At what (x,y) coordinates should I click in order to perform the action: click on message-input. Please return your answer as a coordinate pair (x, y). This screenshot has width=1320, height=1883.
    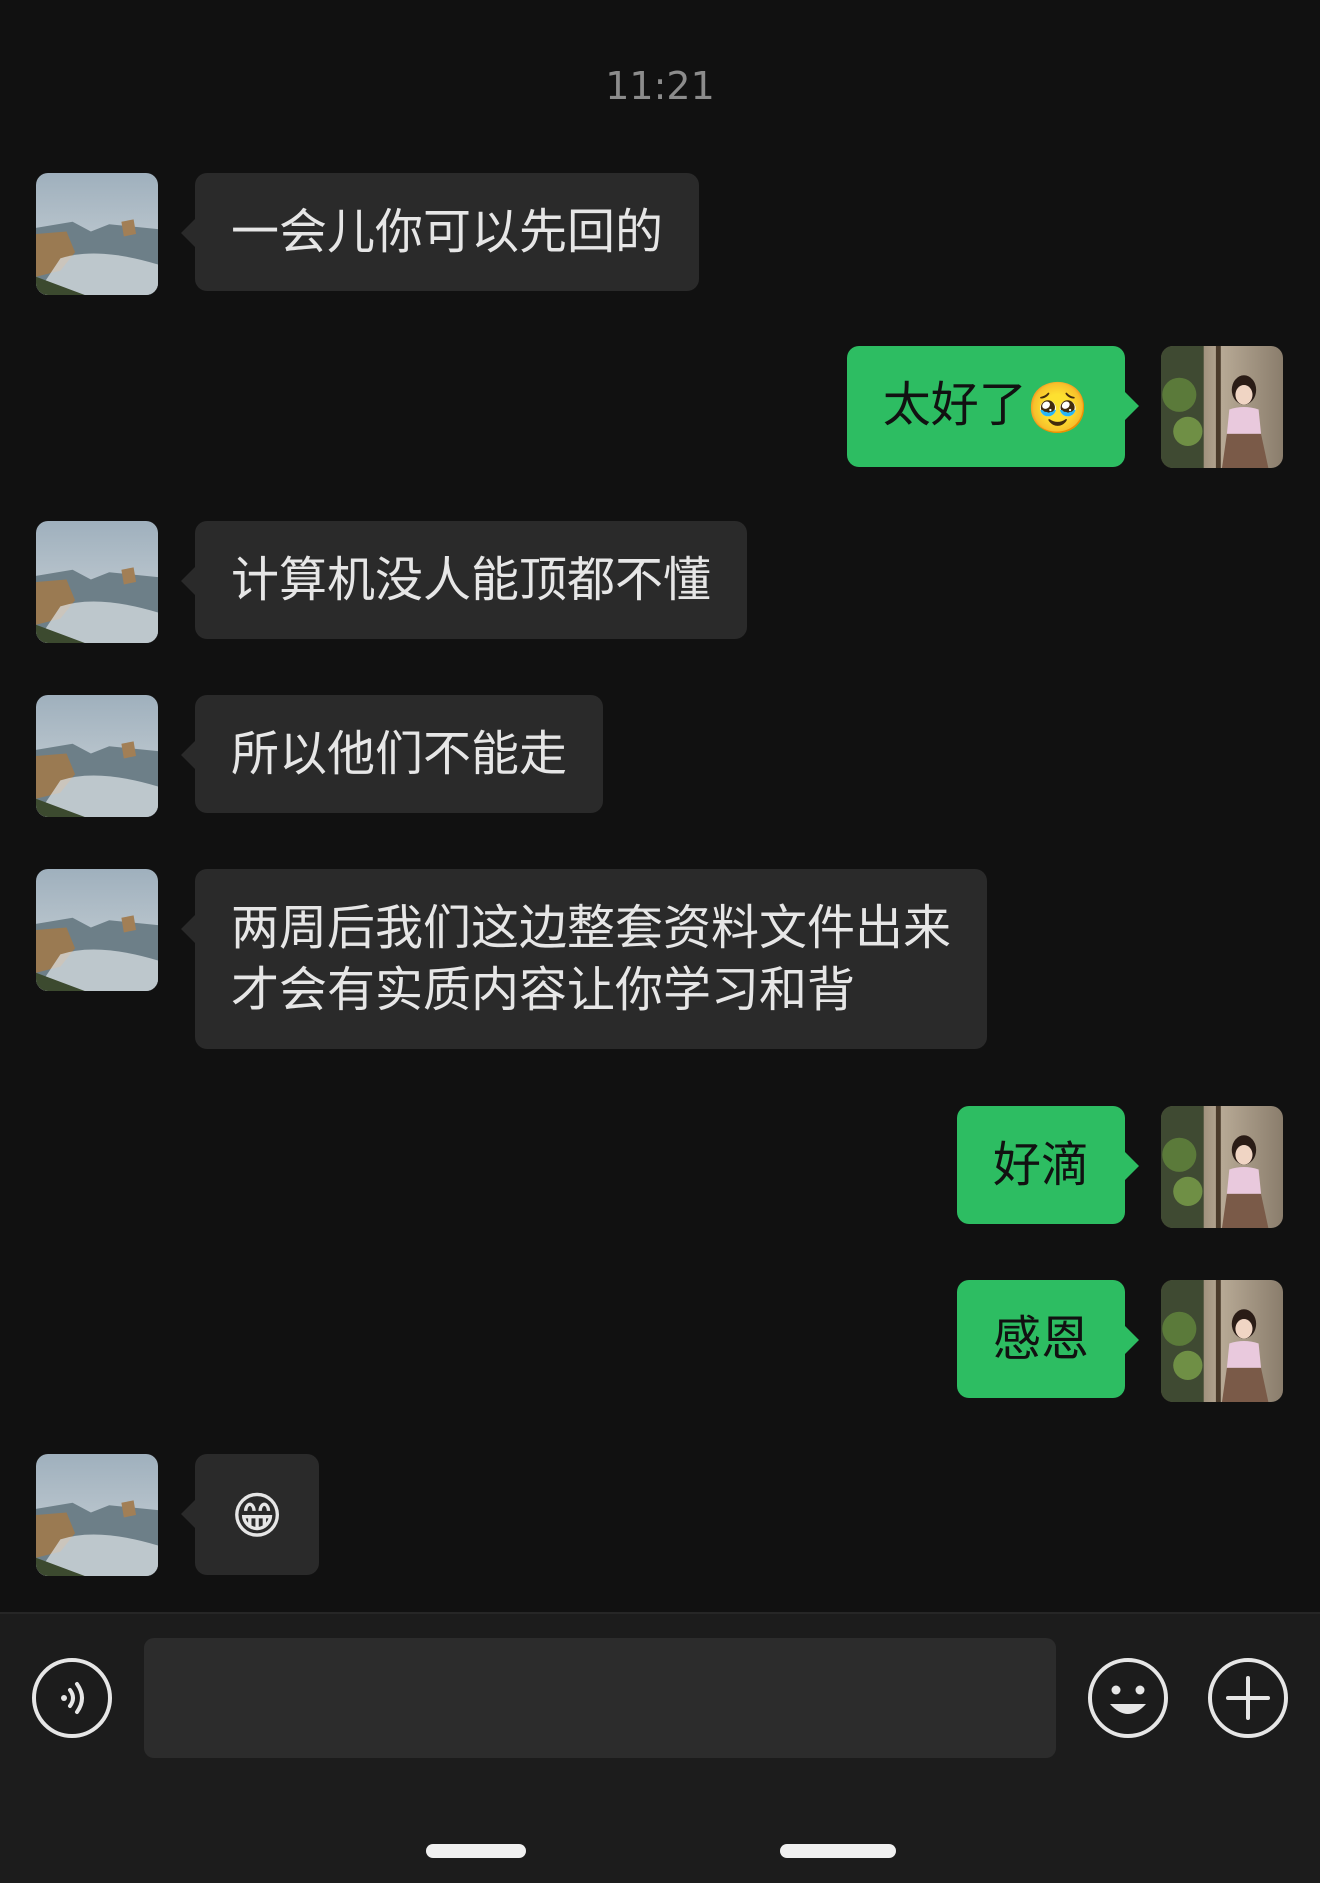
    Looking at the image, I should click on (600, 1698).